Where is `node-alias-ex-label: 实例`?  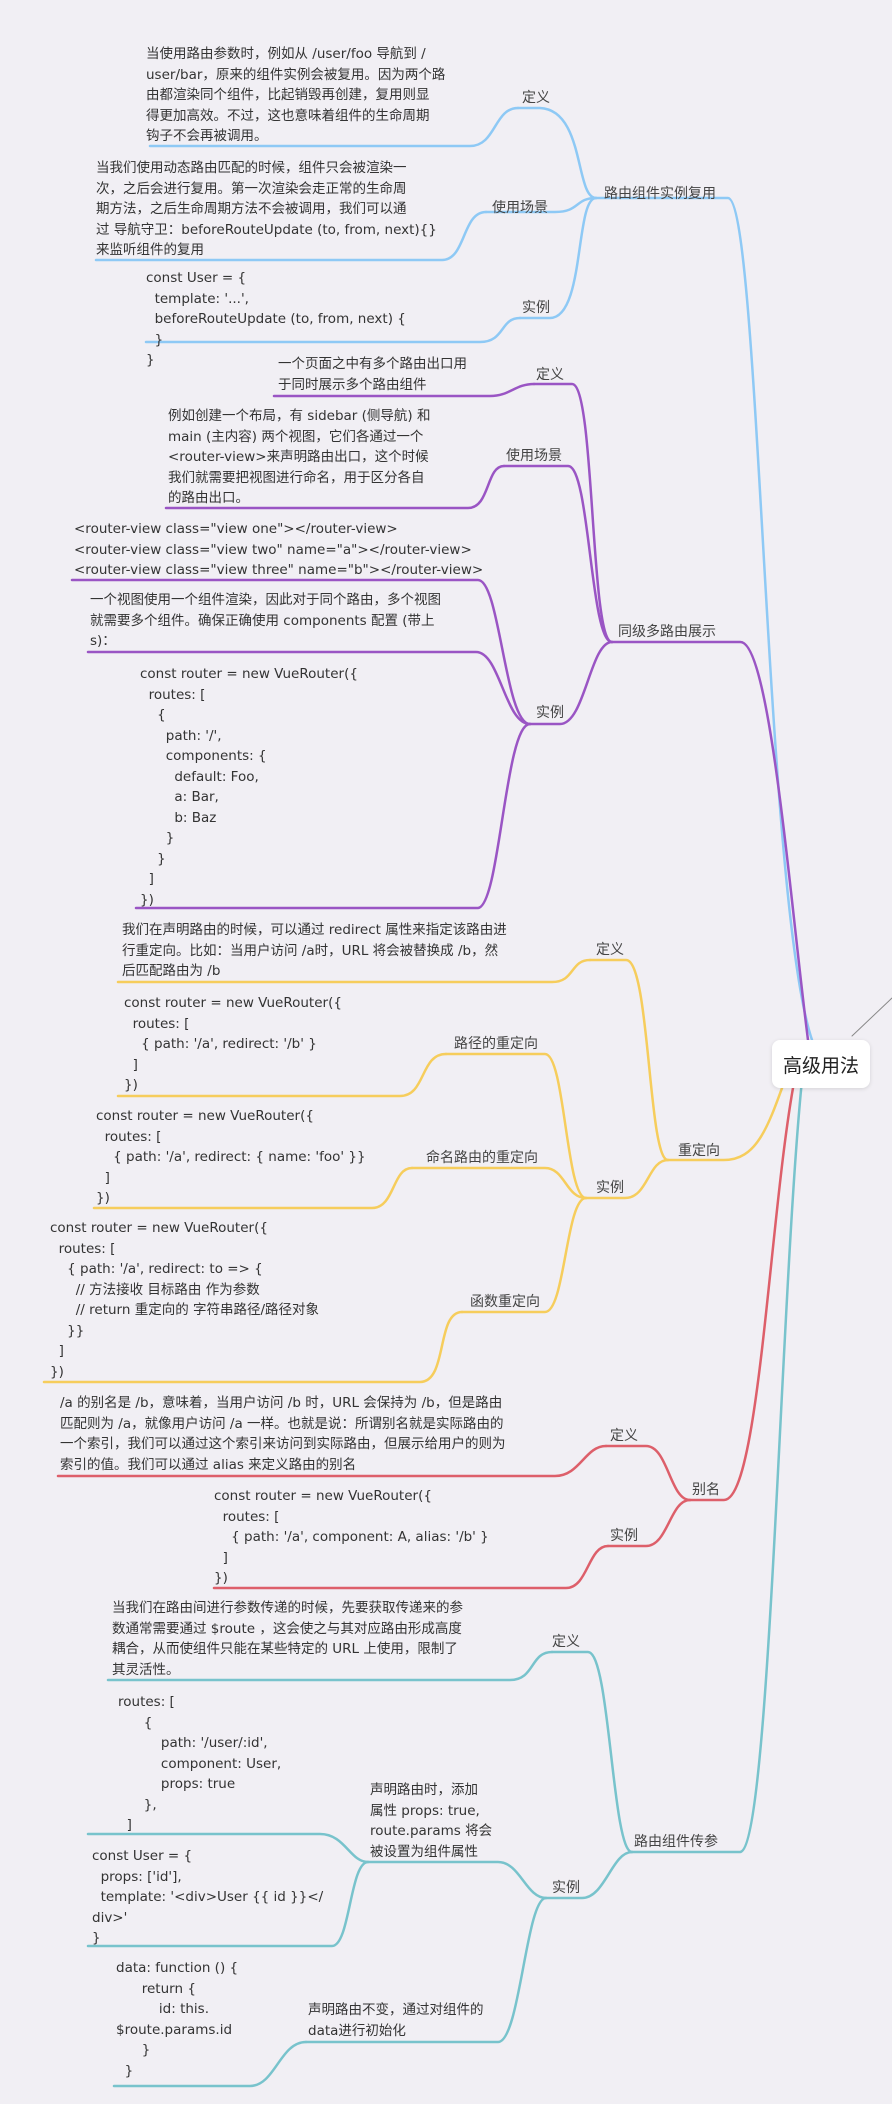 node-alias-ex-label: 实例 is located at coordinates (624, 1536).